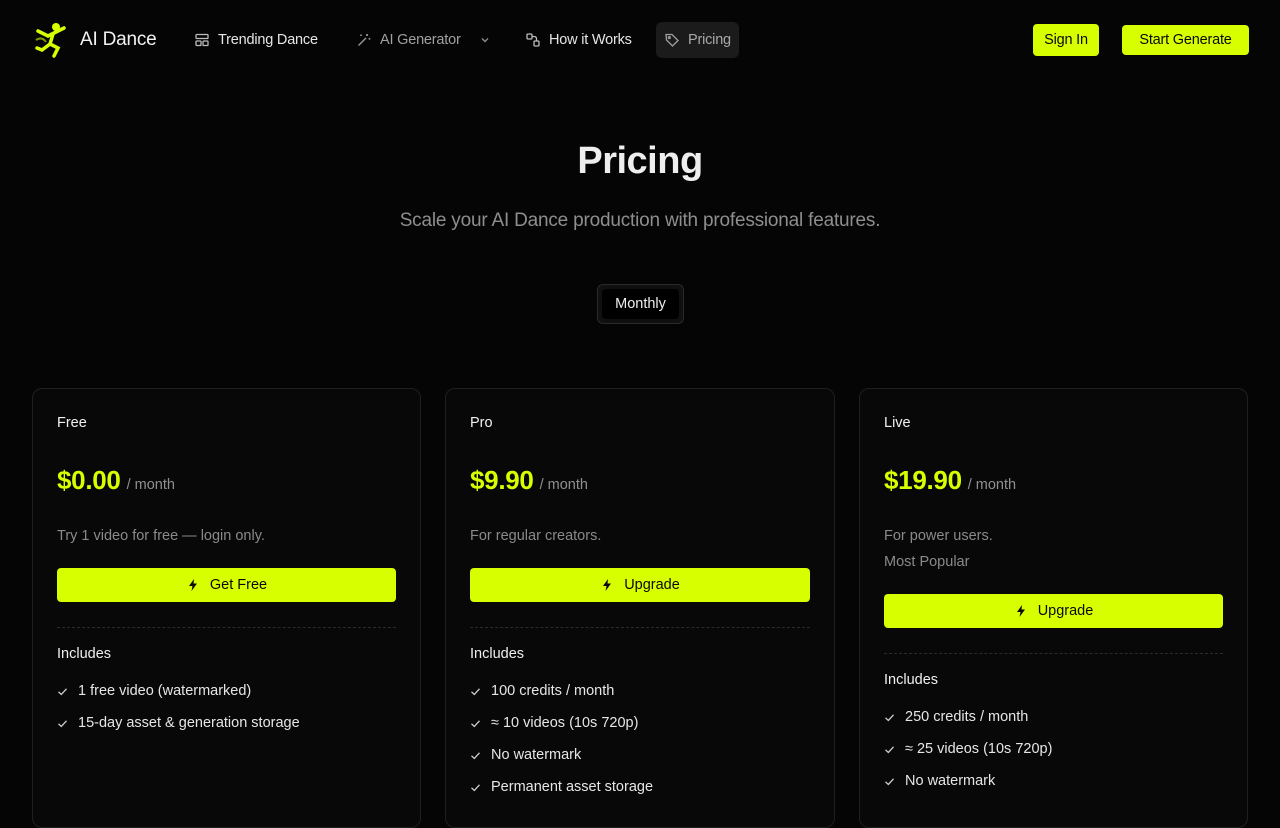 The height and width of the screenshot is (828, 1280). Describe the element at coordinates (118, 39) in the screenshot. I see `brand-name: AI Dance` at that location.